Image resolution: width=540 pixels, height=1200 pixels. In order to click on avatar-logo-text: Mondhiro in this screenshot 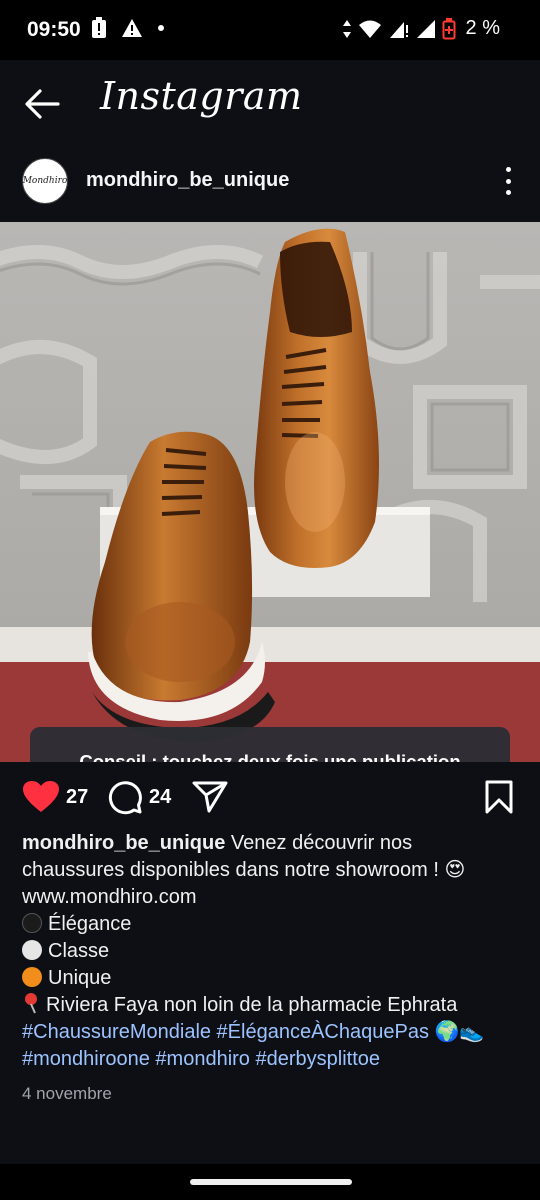, I will do `click(45, 181)`.